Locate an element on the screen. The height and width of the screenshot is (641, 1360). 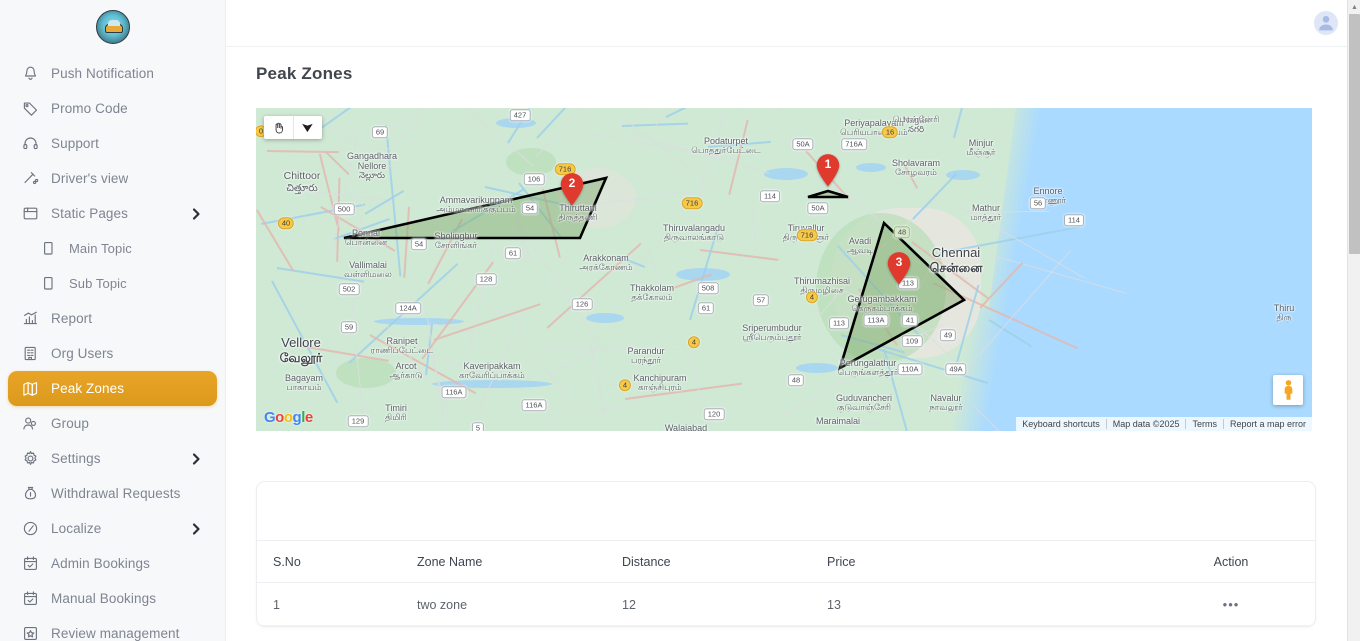
map-route-shield: 50A is located at coordinates (818, 208).